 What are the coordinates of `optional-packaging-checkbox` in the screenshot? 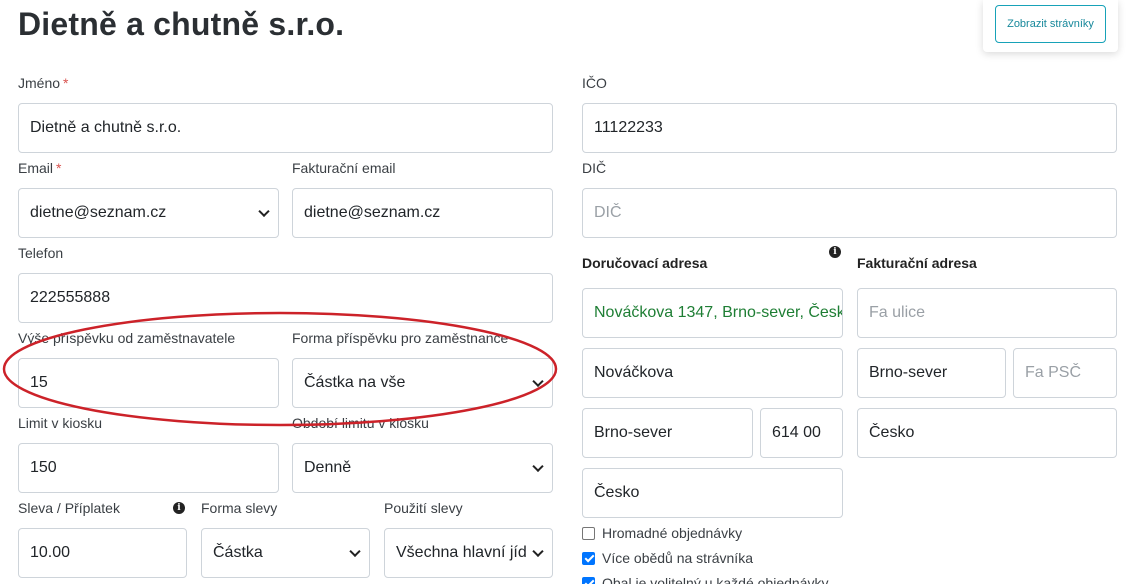 It's located at (588, 580).